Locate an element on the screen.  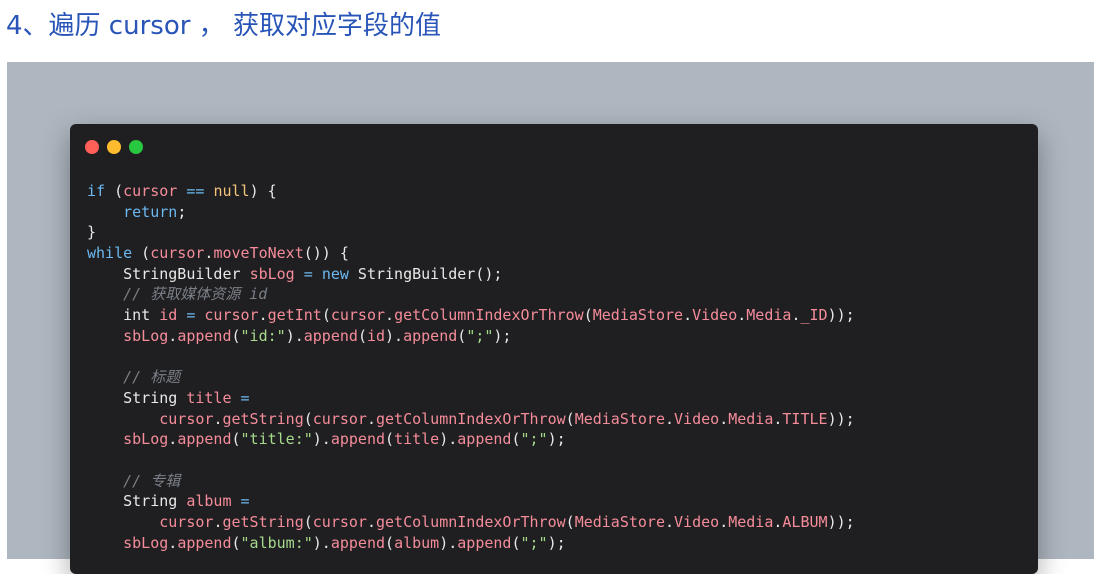
code-token: "album:" is located at coordinates (276, 542).